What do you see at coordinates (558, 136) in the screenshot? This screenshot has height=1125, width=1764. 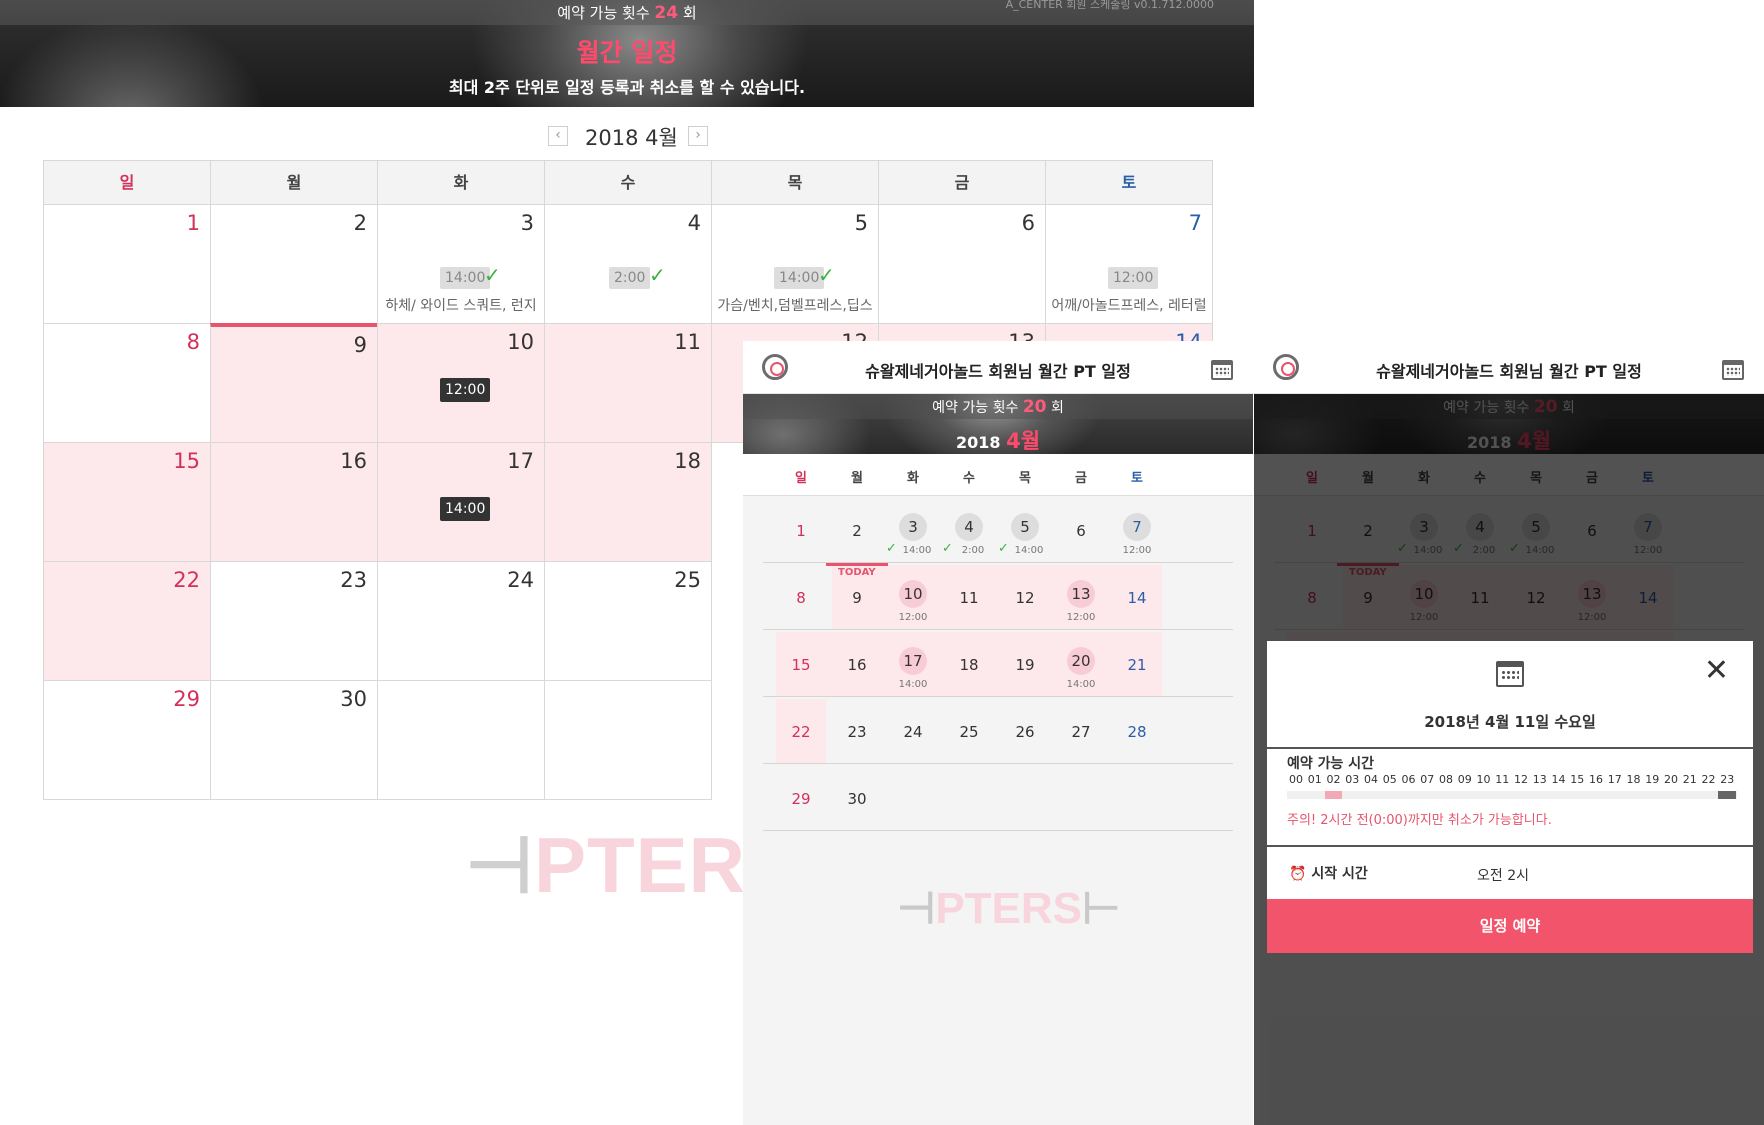 I see `prev-month-button: ‹` at bounding box center [558, 136].